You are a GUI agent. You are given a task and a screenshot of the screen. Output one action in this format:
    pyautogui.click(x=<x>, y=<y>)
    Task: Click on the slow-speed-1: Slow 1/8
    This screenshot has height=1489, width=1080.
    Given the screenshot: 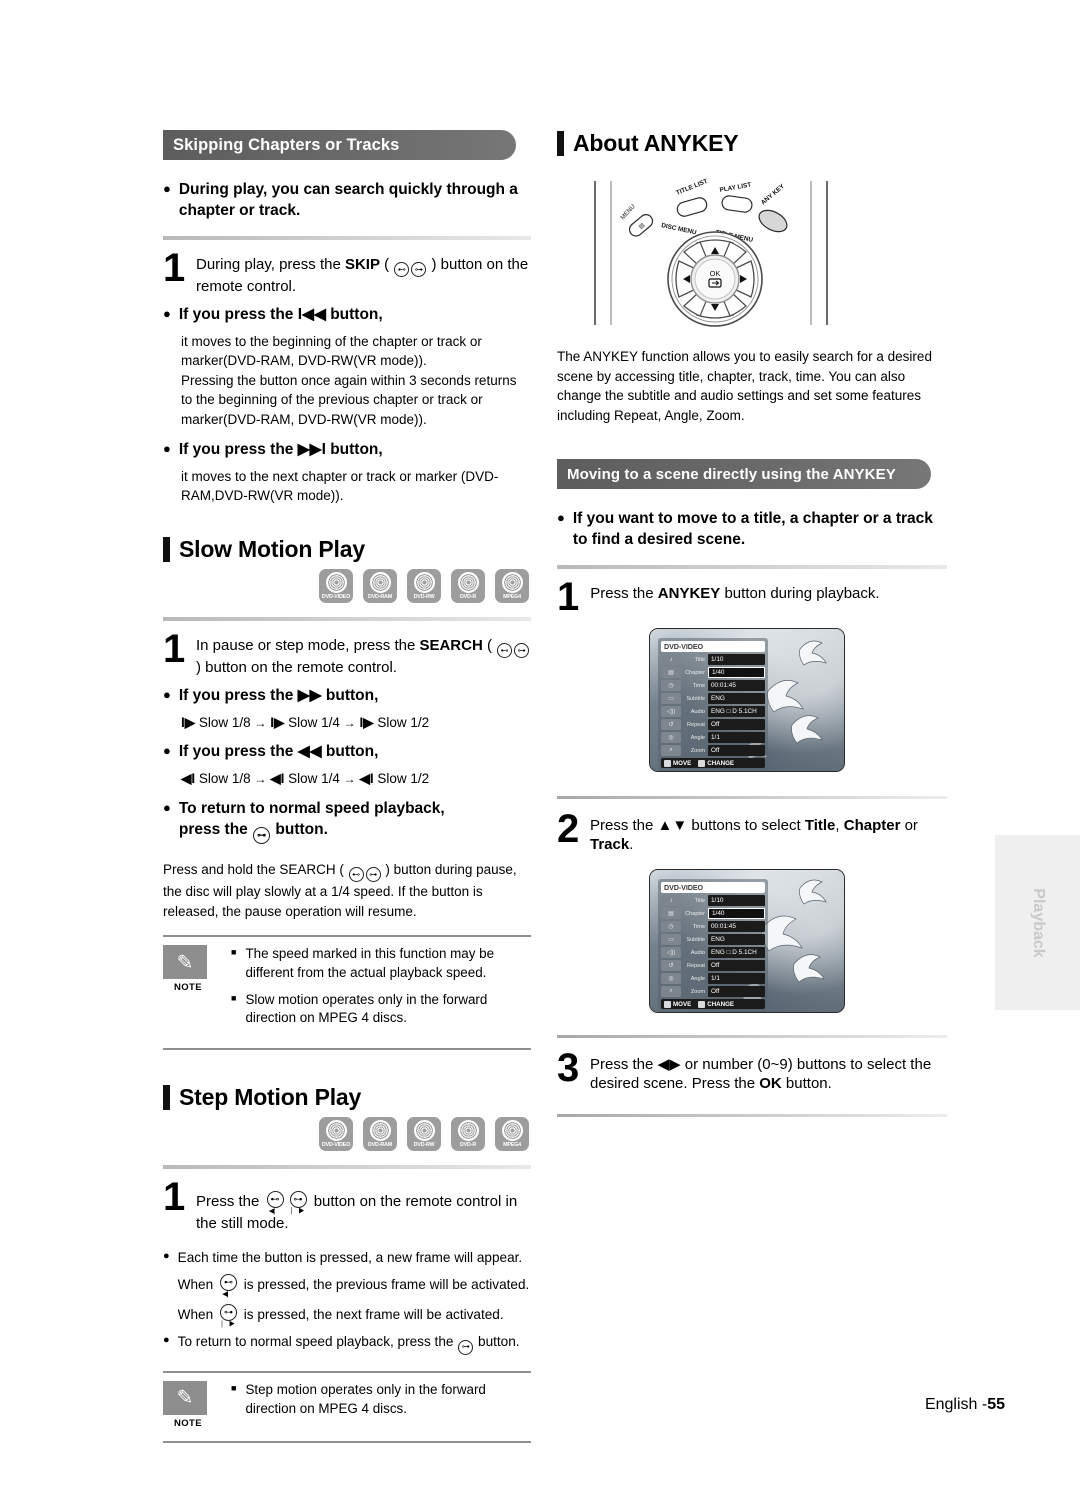 What is the action you would take?
    pyautogui.click(x=224, y=722)
    